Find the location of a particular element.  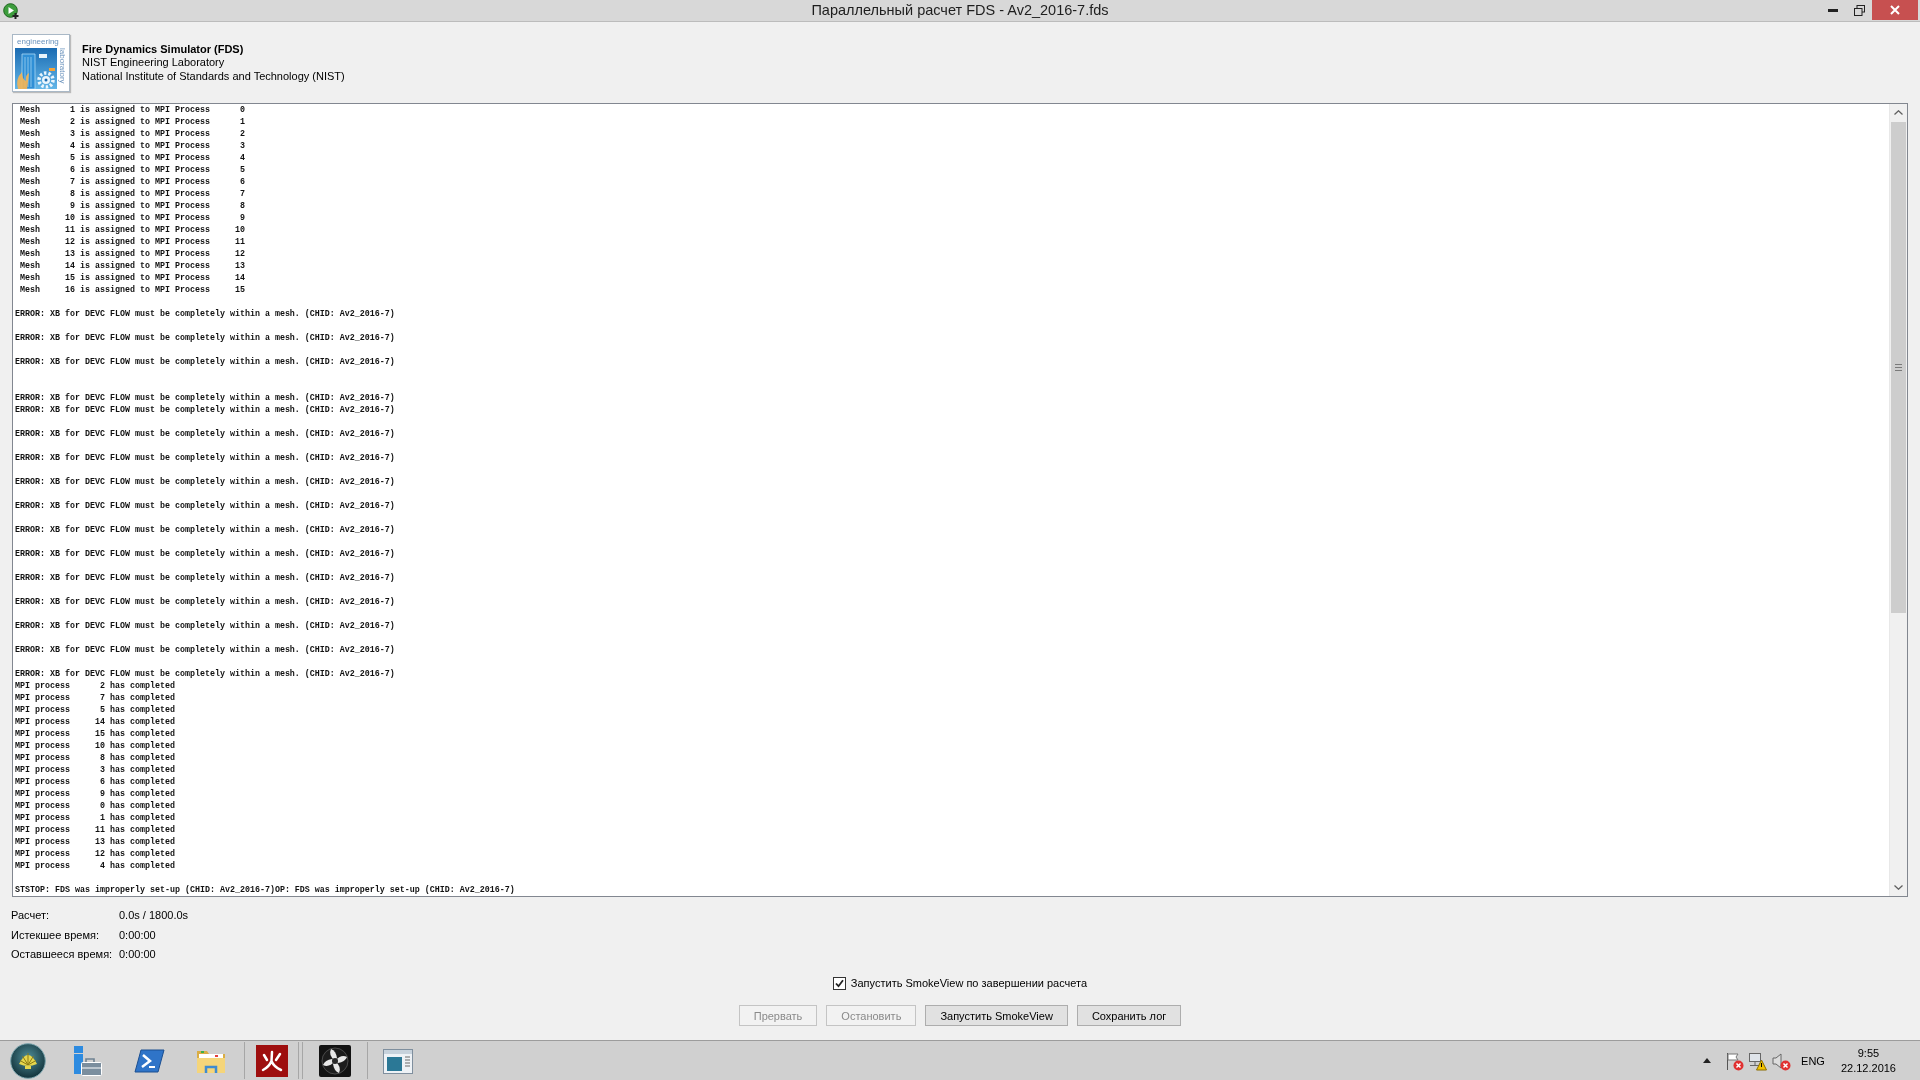

language-indicator: ENG is located at coordinates (1813, 1060).